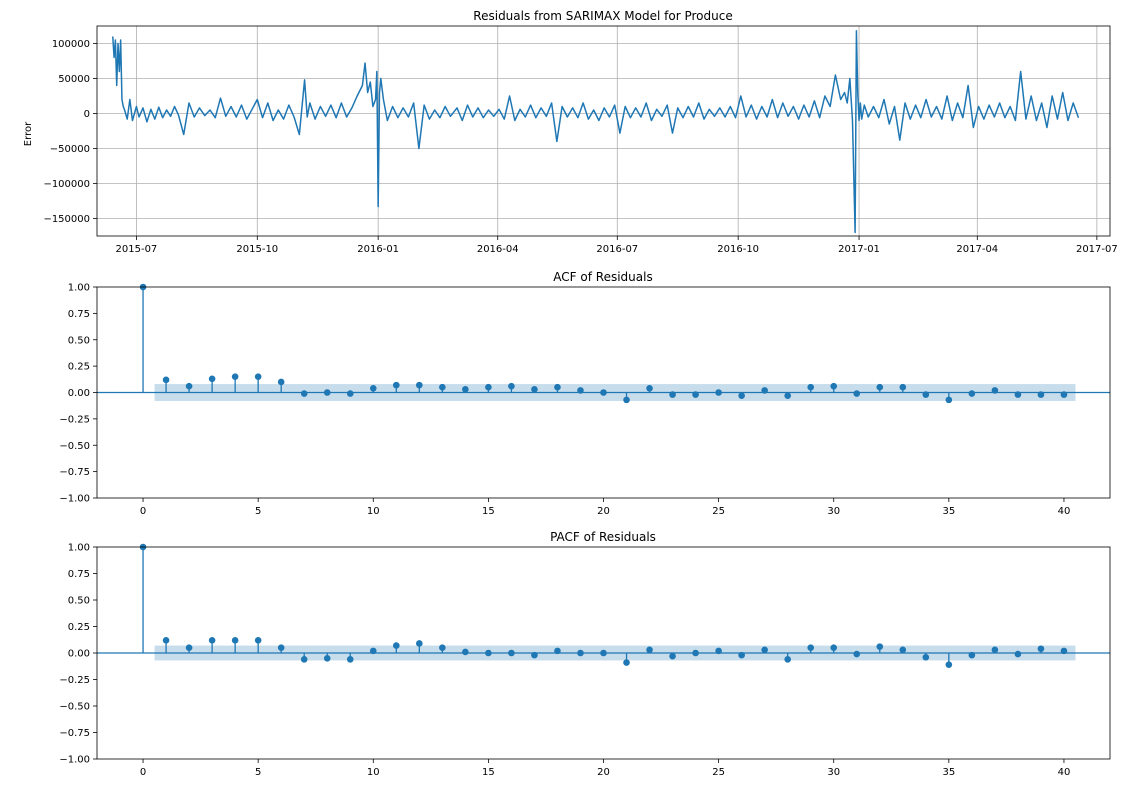  Describe the element at coordinates (79, 288) in the screenshot. I see `acf-ytick-label: 1.00` at that location.